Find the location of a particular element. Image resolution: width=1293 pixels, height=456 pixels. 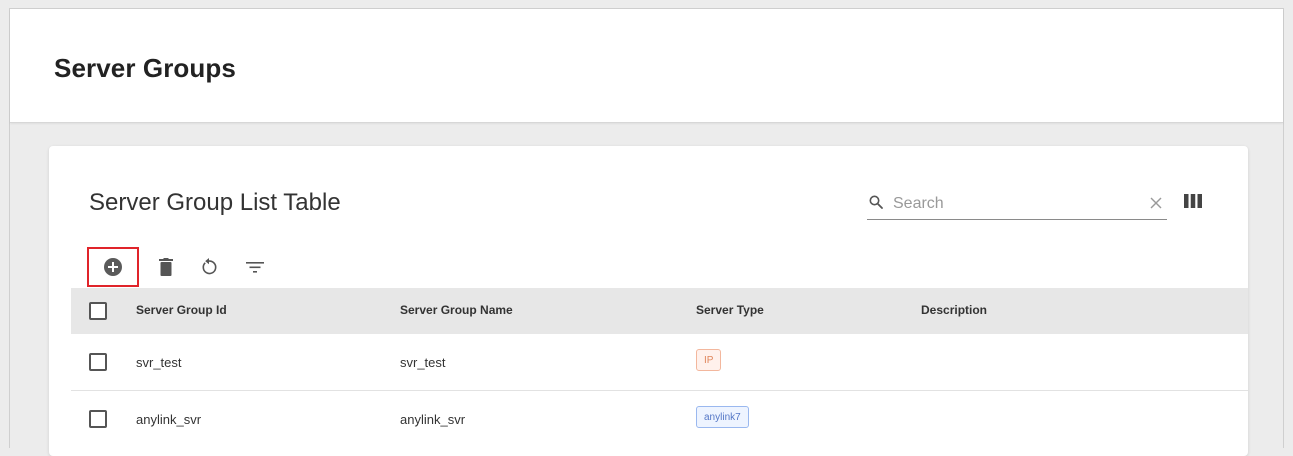

server-group-name-cell: anylink_svr is located at coordinates (433, 419).